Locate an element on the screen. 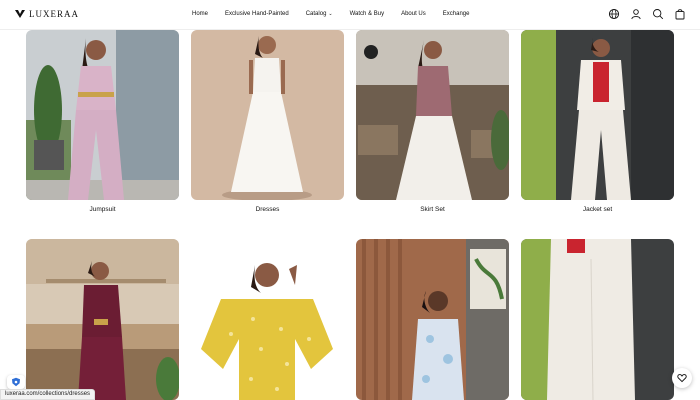  nav-home: Home is located at coordinates (200, 14).